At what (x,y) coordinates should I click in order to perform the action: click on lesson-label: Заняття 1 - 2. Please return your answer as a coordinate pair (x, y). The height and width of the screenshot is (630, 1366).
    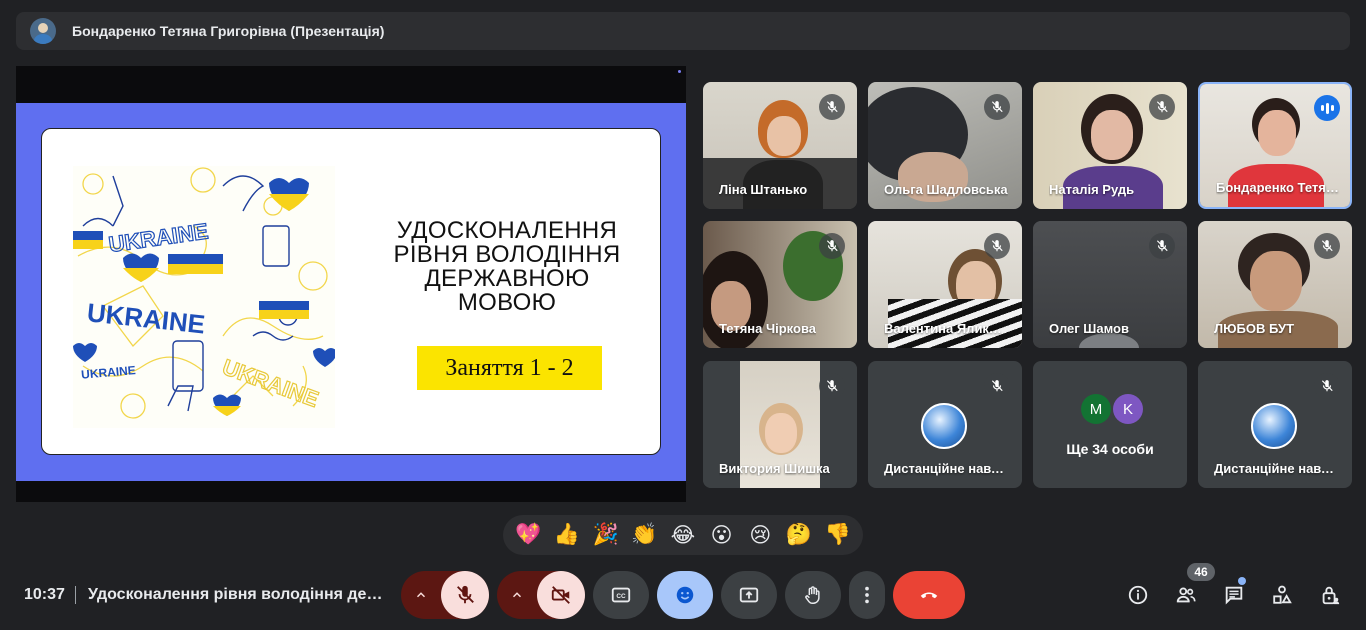
    Looking at the image, I should click on (509, 368).